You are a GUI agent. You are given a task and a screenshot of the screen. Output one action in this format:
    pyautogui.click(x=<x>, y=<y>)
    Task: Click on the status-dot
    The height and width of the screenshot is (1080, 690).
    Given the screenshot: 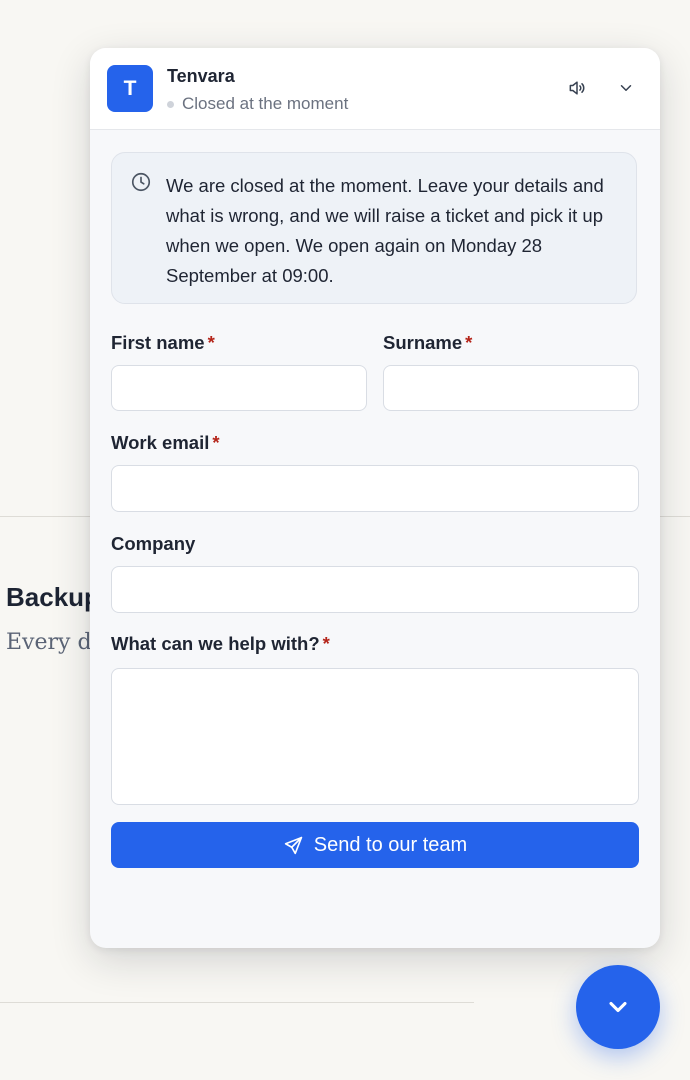 What is the action you would take?
    pyautogui.click(x=170, y=104)
    